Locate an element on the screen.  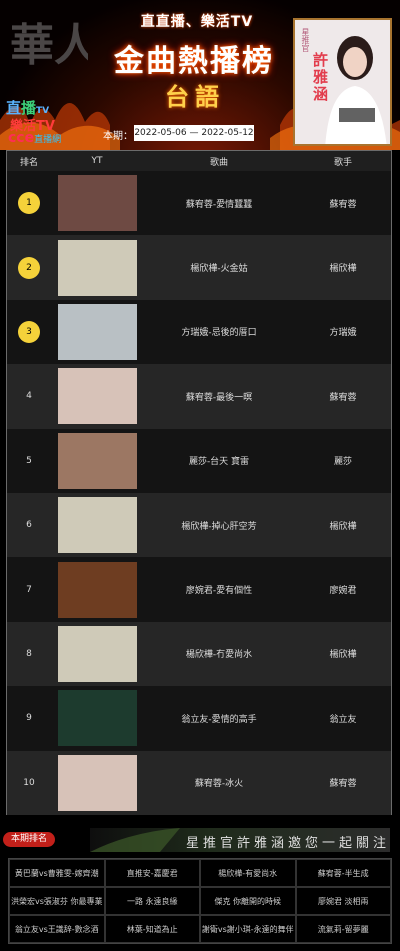
artist-name: 麗莎 is located at coordinates (342, 462).